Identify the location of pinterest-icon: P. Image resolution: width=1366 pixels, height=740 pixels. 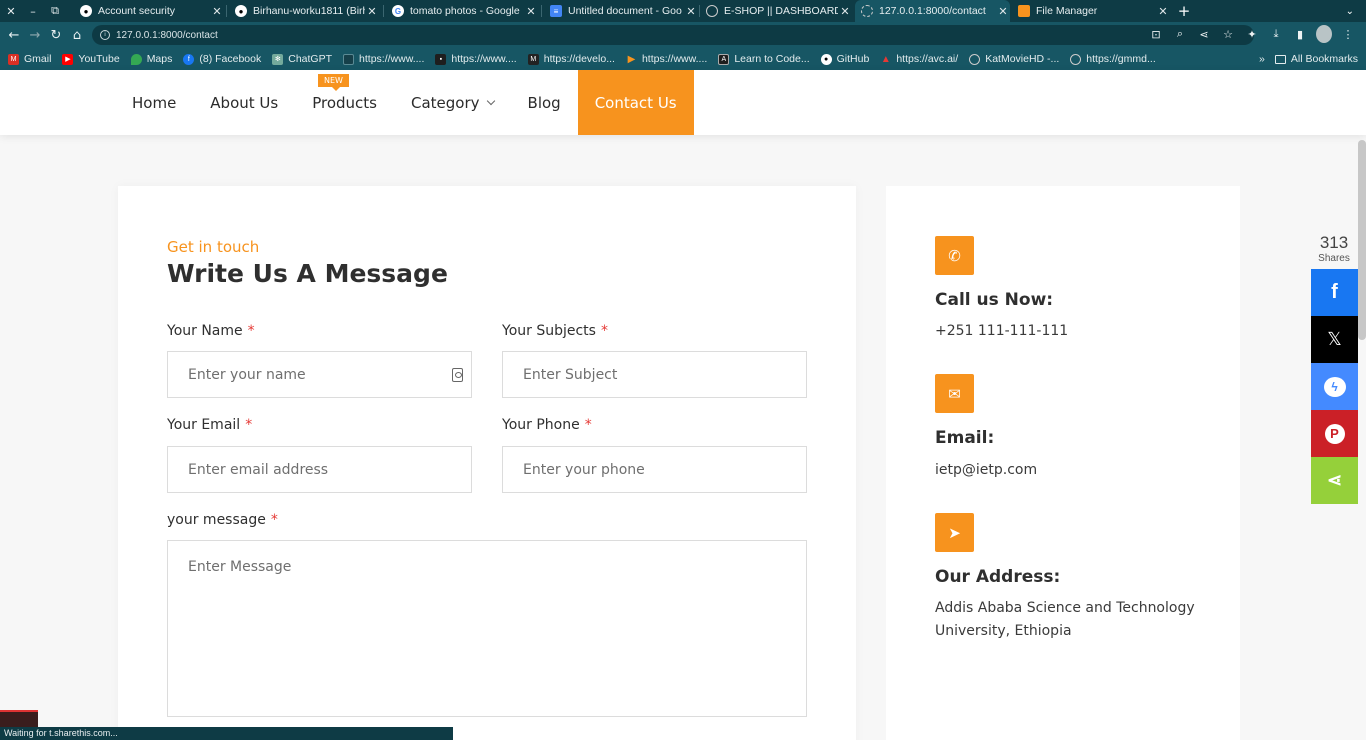
(1334, 433).